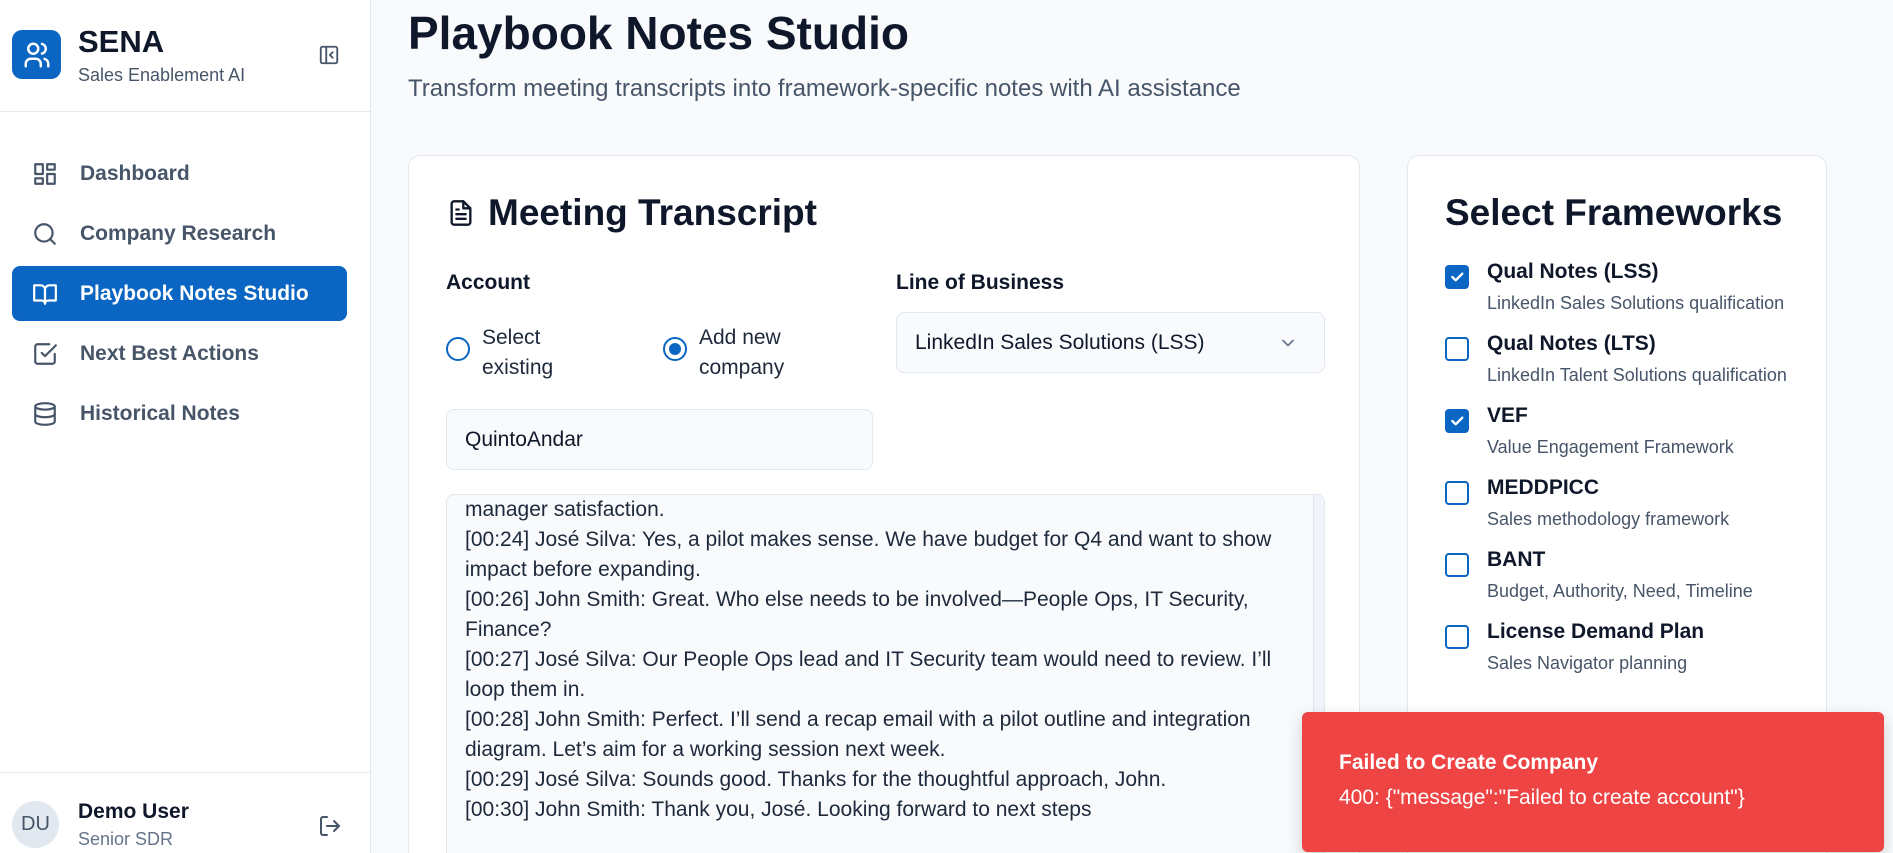 The height and width of the screenshot is (853, 1893). I want to click on file-text-icon, so click(461, 213).